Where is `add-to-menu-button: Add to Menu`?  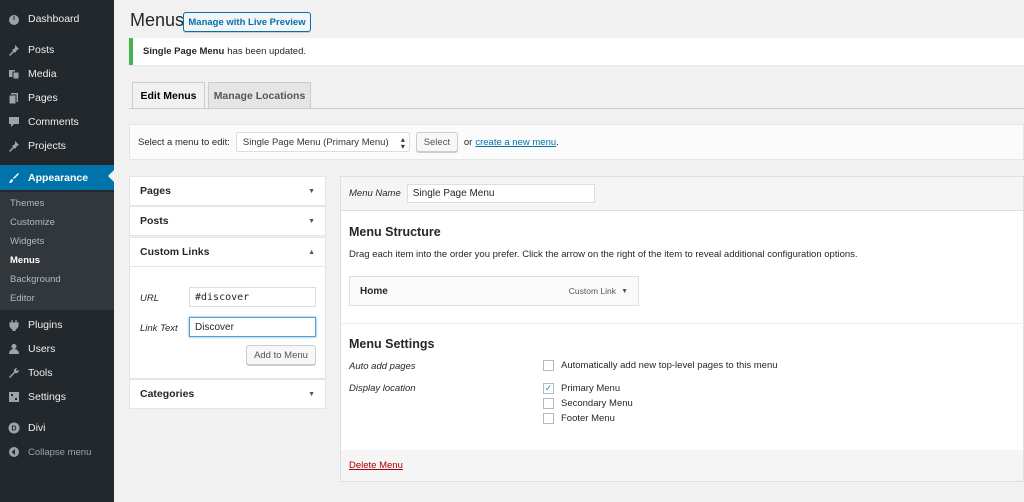 add-to-menu-button: Add to Menu is located at coordinates (281, 355).